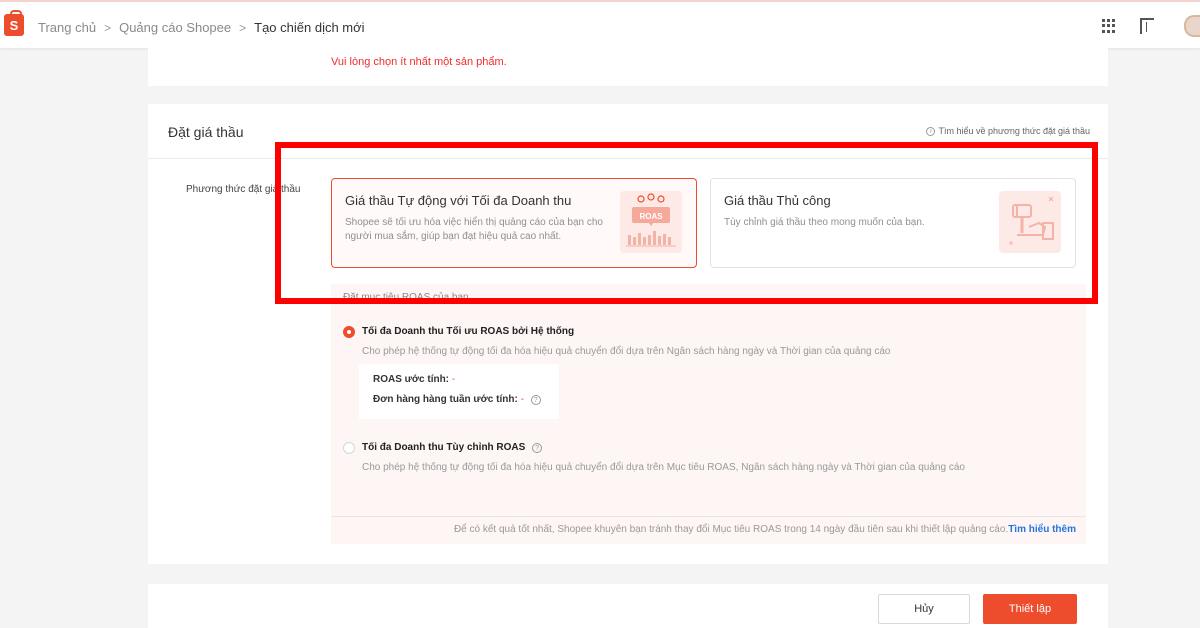 The width and height of the screenshot is (1200, 628). What do you see at coordinates (708, 516) in the screenshot?
I see `divider` at bounding box center [708, 516].